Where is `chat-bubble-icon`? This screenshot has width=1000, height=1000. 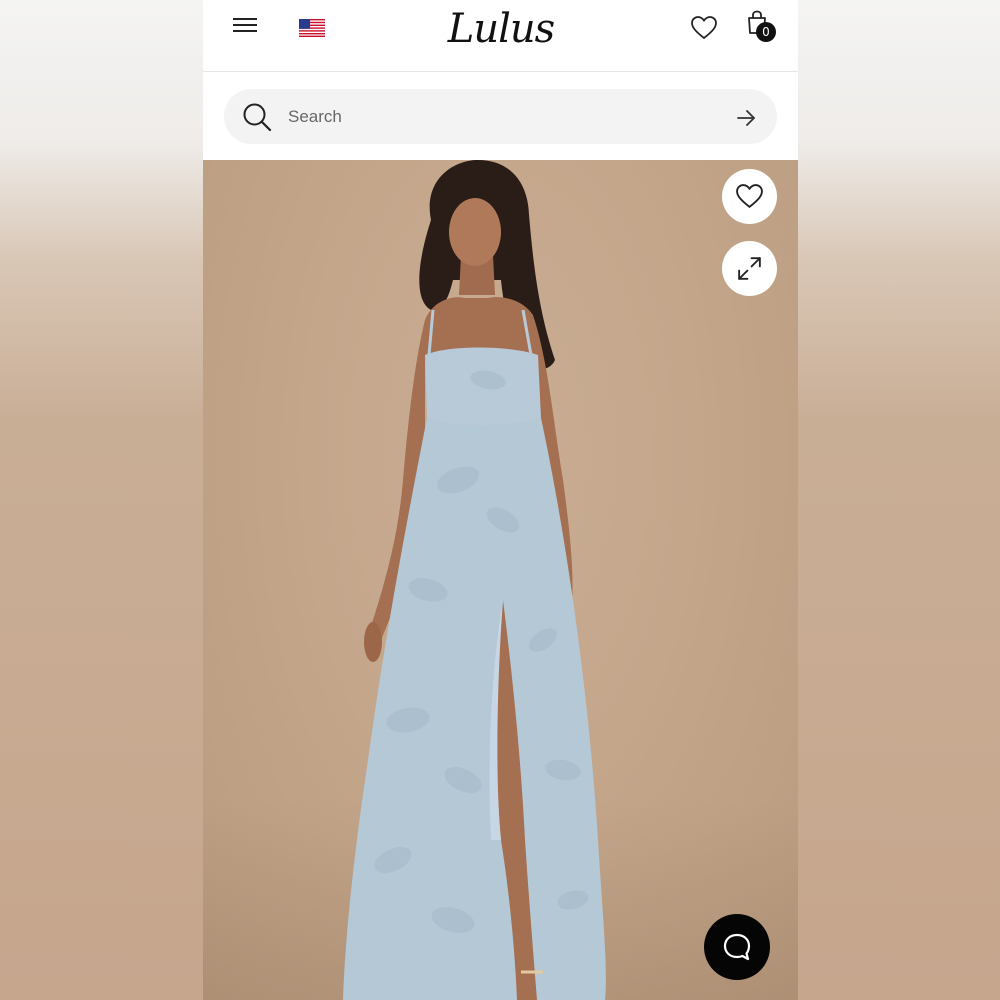 chat-bubble-icon is located at coordinates (737, 947).